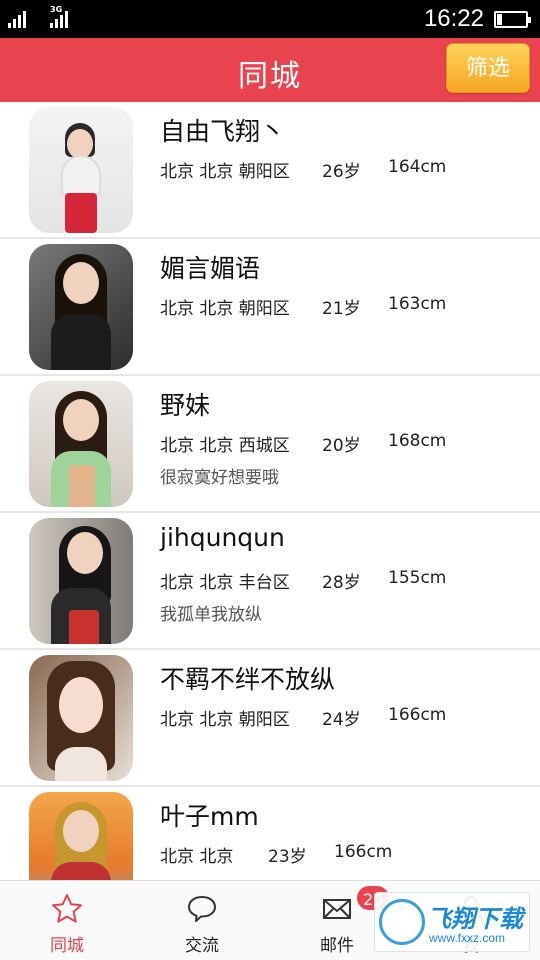  What do you see at coordinates (417, 441) in the screenshot?
I see `user-height: 168cm` at bounding box center [417, 441].